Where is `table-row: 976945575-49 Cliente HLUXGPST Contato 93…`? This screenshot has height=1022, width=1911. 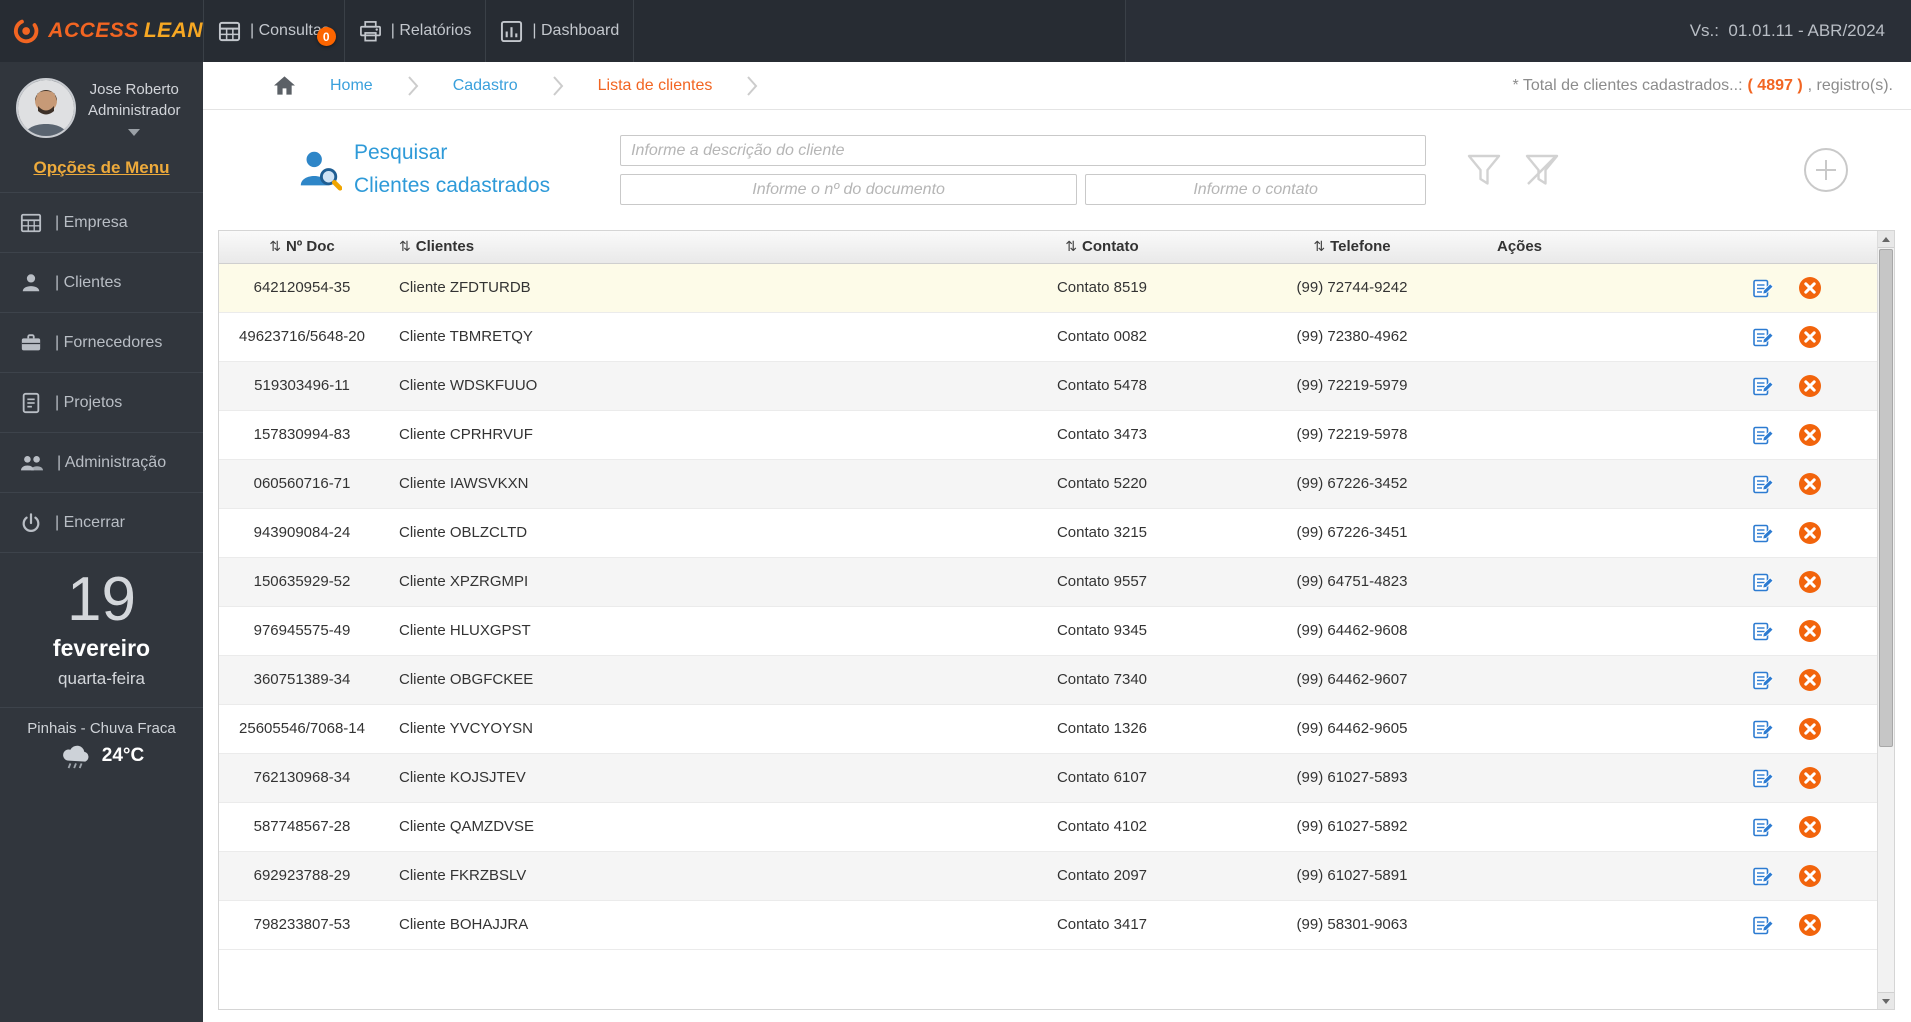
table-row: 976945575-49 Cliente HLUXGPST Contato 93… is located at coordinates (1048, 631).